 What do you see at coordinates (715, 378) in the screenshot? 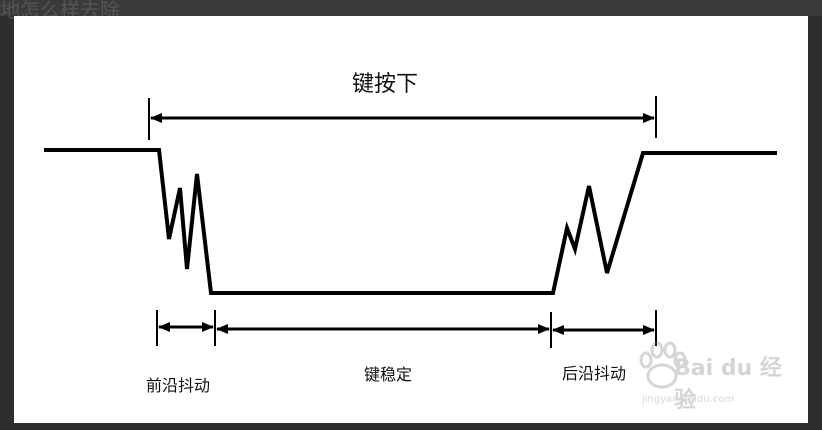
I see `baidu-watermark: Bai du 经验 jingyan.baidu.com` at bounding box center [715, 378].